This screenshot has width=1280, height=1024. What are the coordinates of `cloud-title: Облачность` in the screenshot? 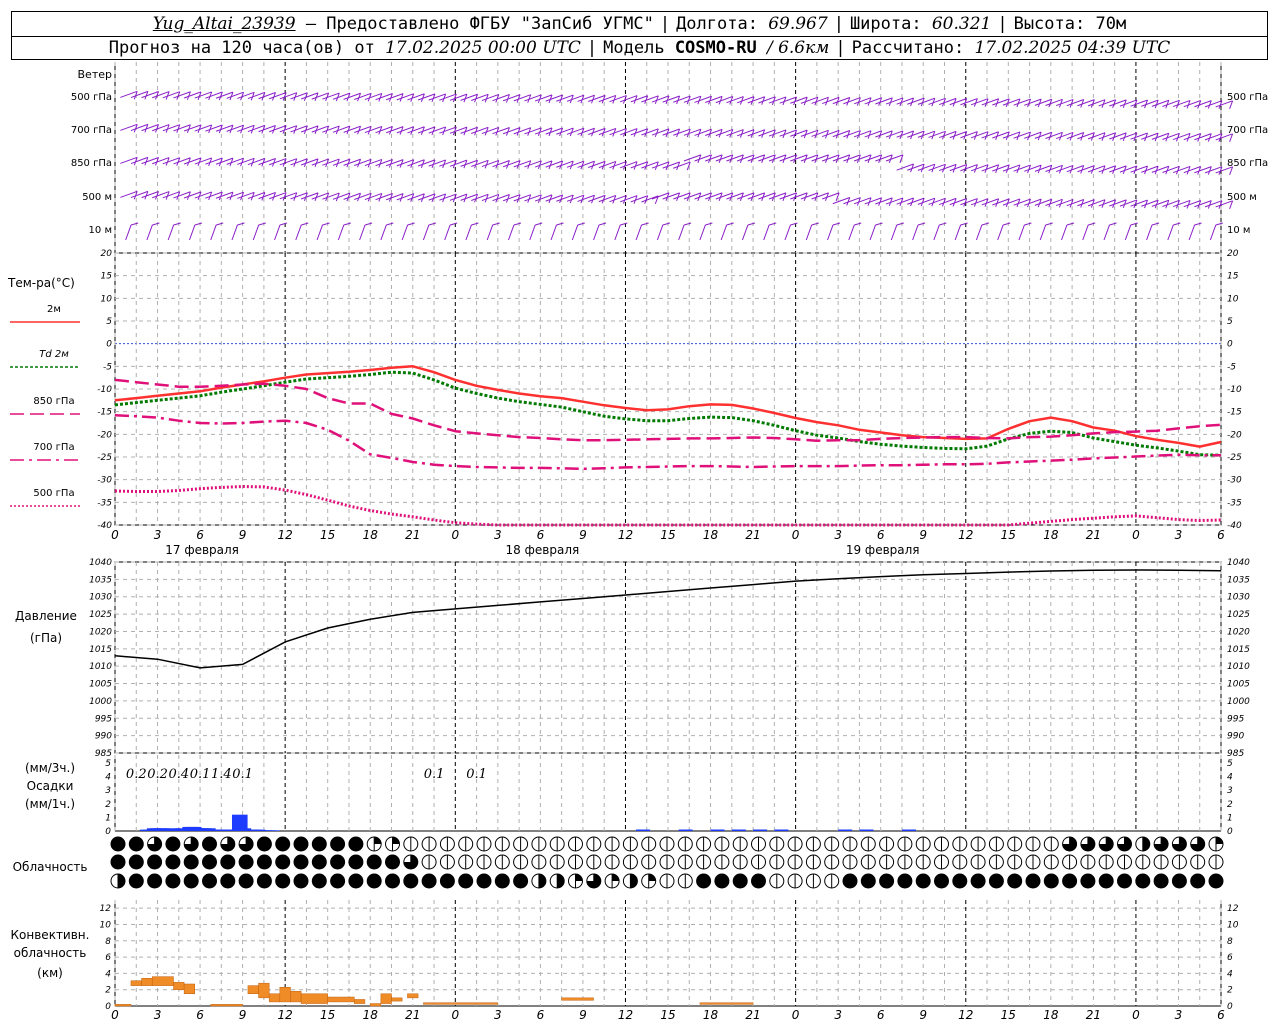 It's located at (50, 867).